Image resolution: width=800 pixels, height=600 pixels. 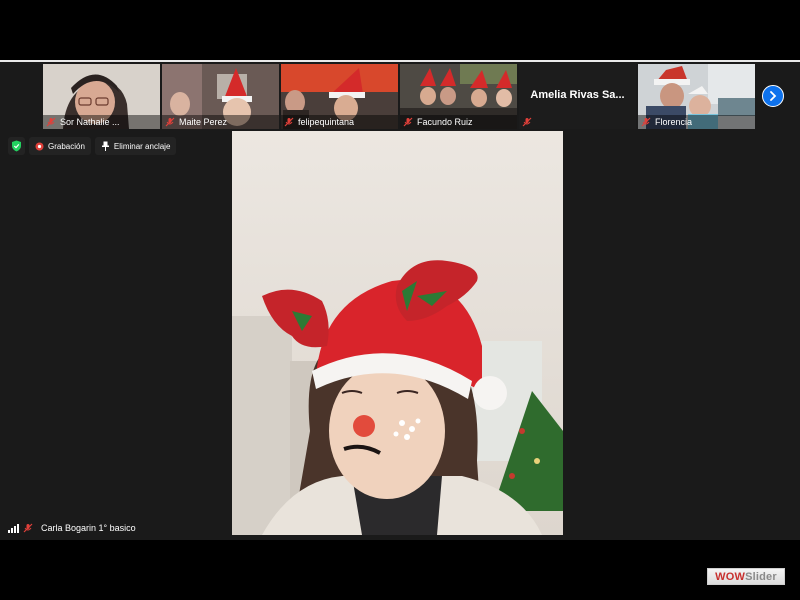 What do you see at coordinates (761, 576) in the screenshot?
I see `watermark-part2: Slider` at bounding box center [761, 576].